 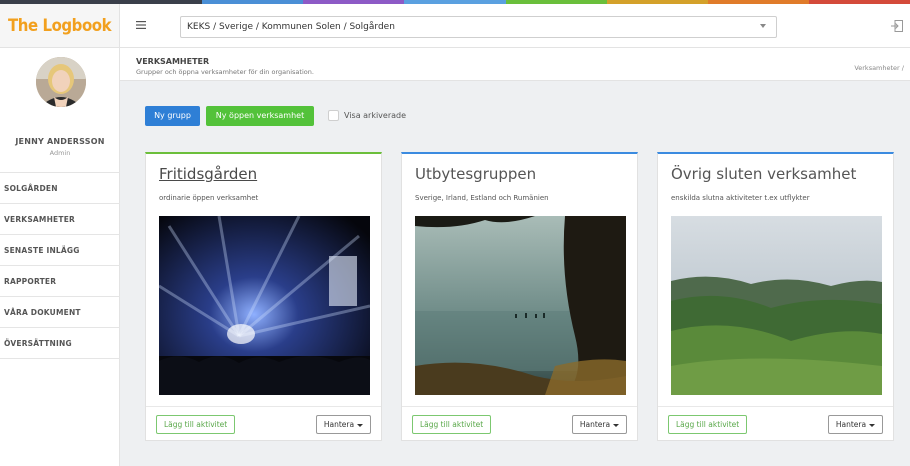 I want to click on sidebar-item-label: SENASTE INLÄGG, so click(x=42, y=250).